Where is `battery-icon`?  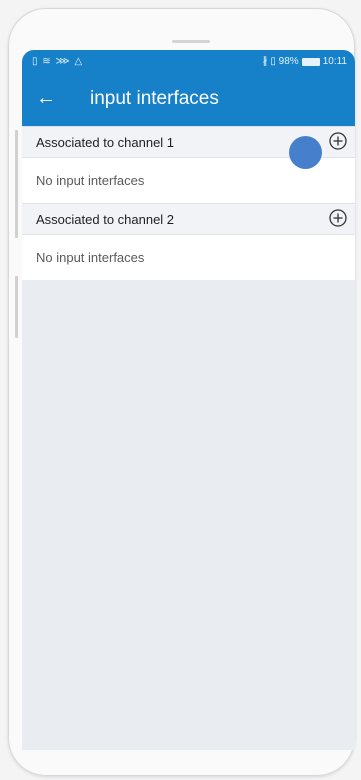 battery-icon is located at coordinates (310, 61).